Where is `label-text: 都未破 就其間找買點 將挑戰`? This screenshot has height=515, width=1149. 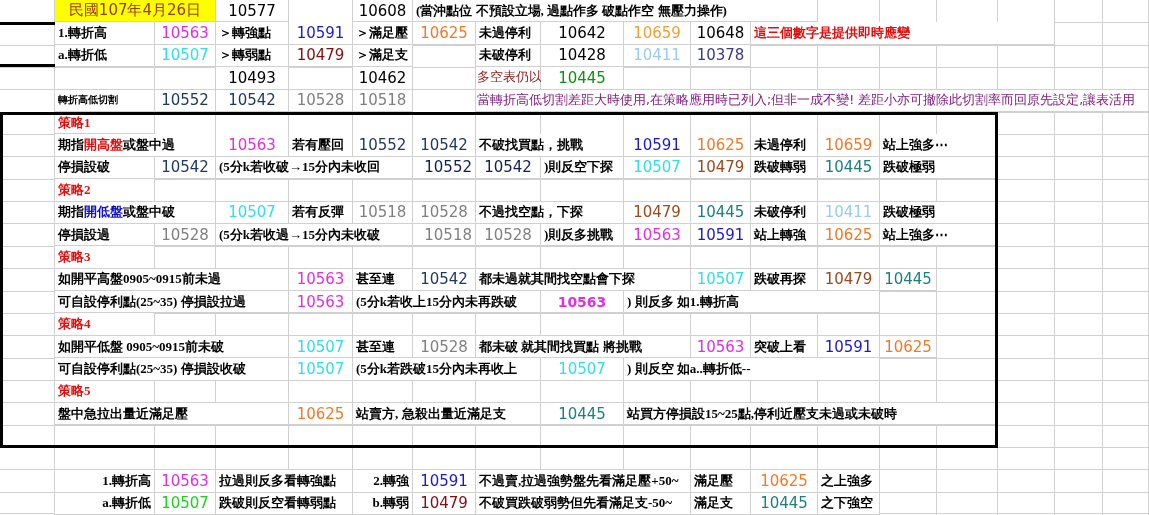
label-text: 都未破 就其間找買點 將挑戰 is located at coordinates (583, 347).